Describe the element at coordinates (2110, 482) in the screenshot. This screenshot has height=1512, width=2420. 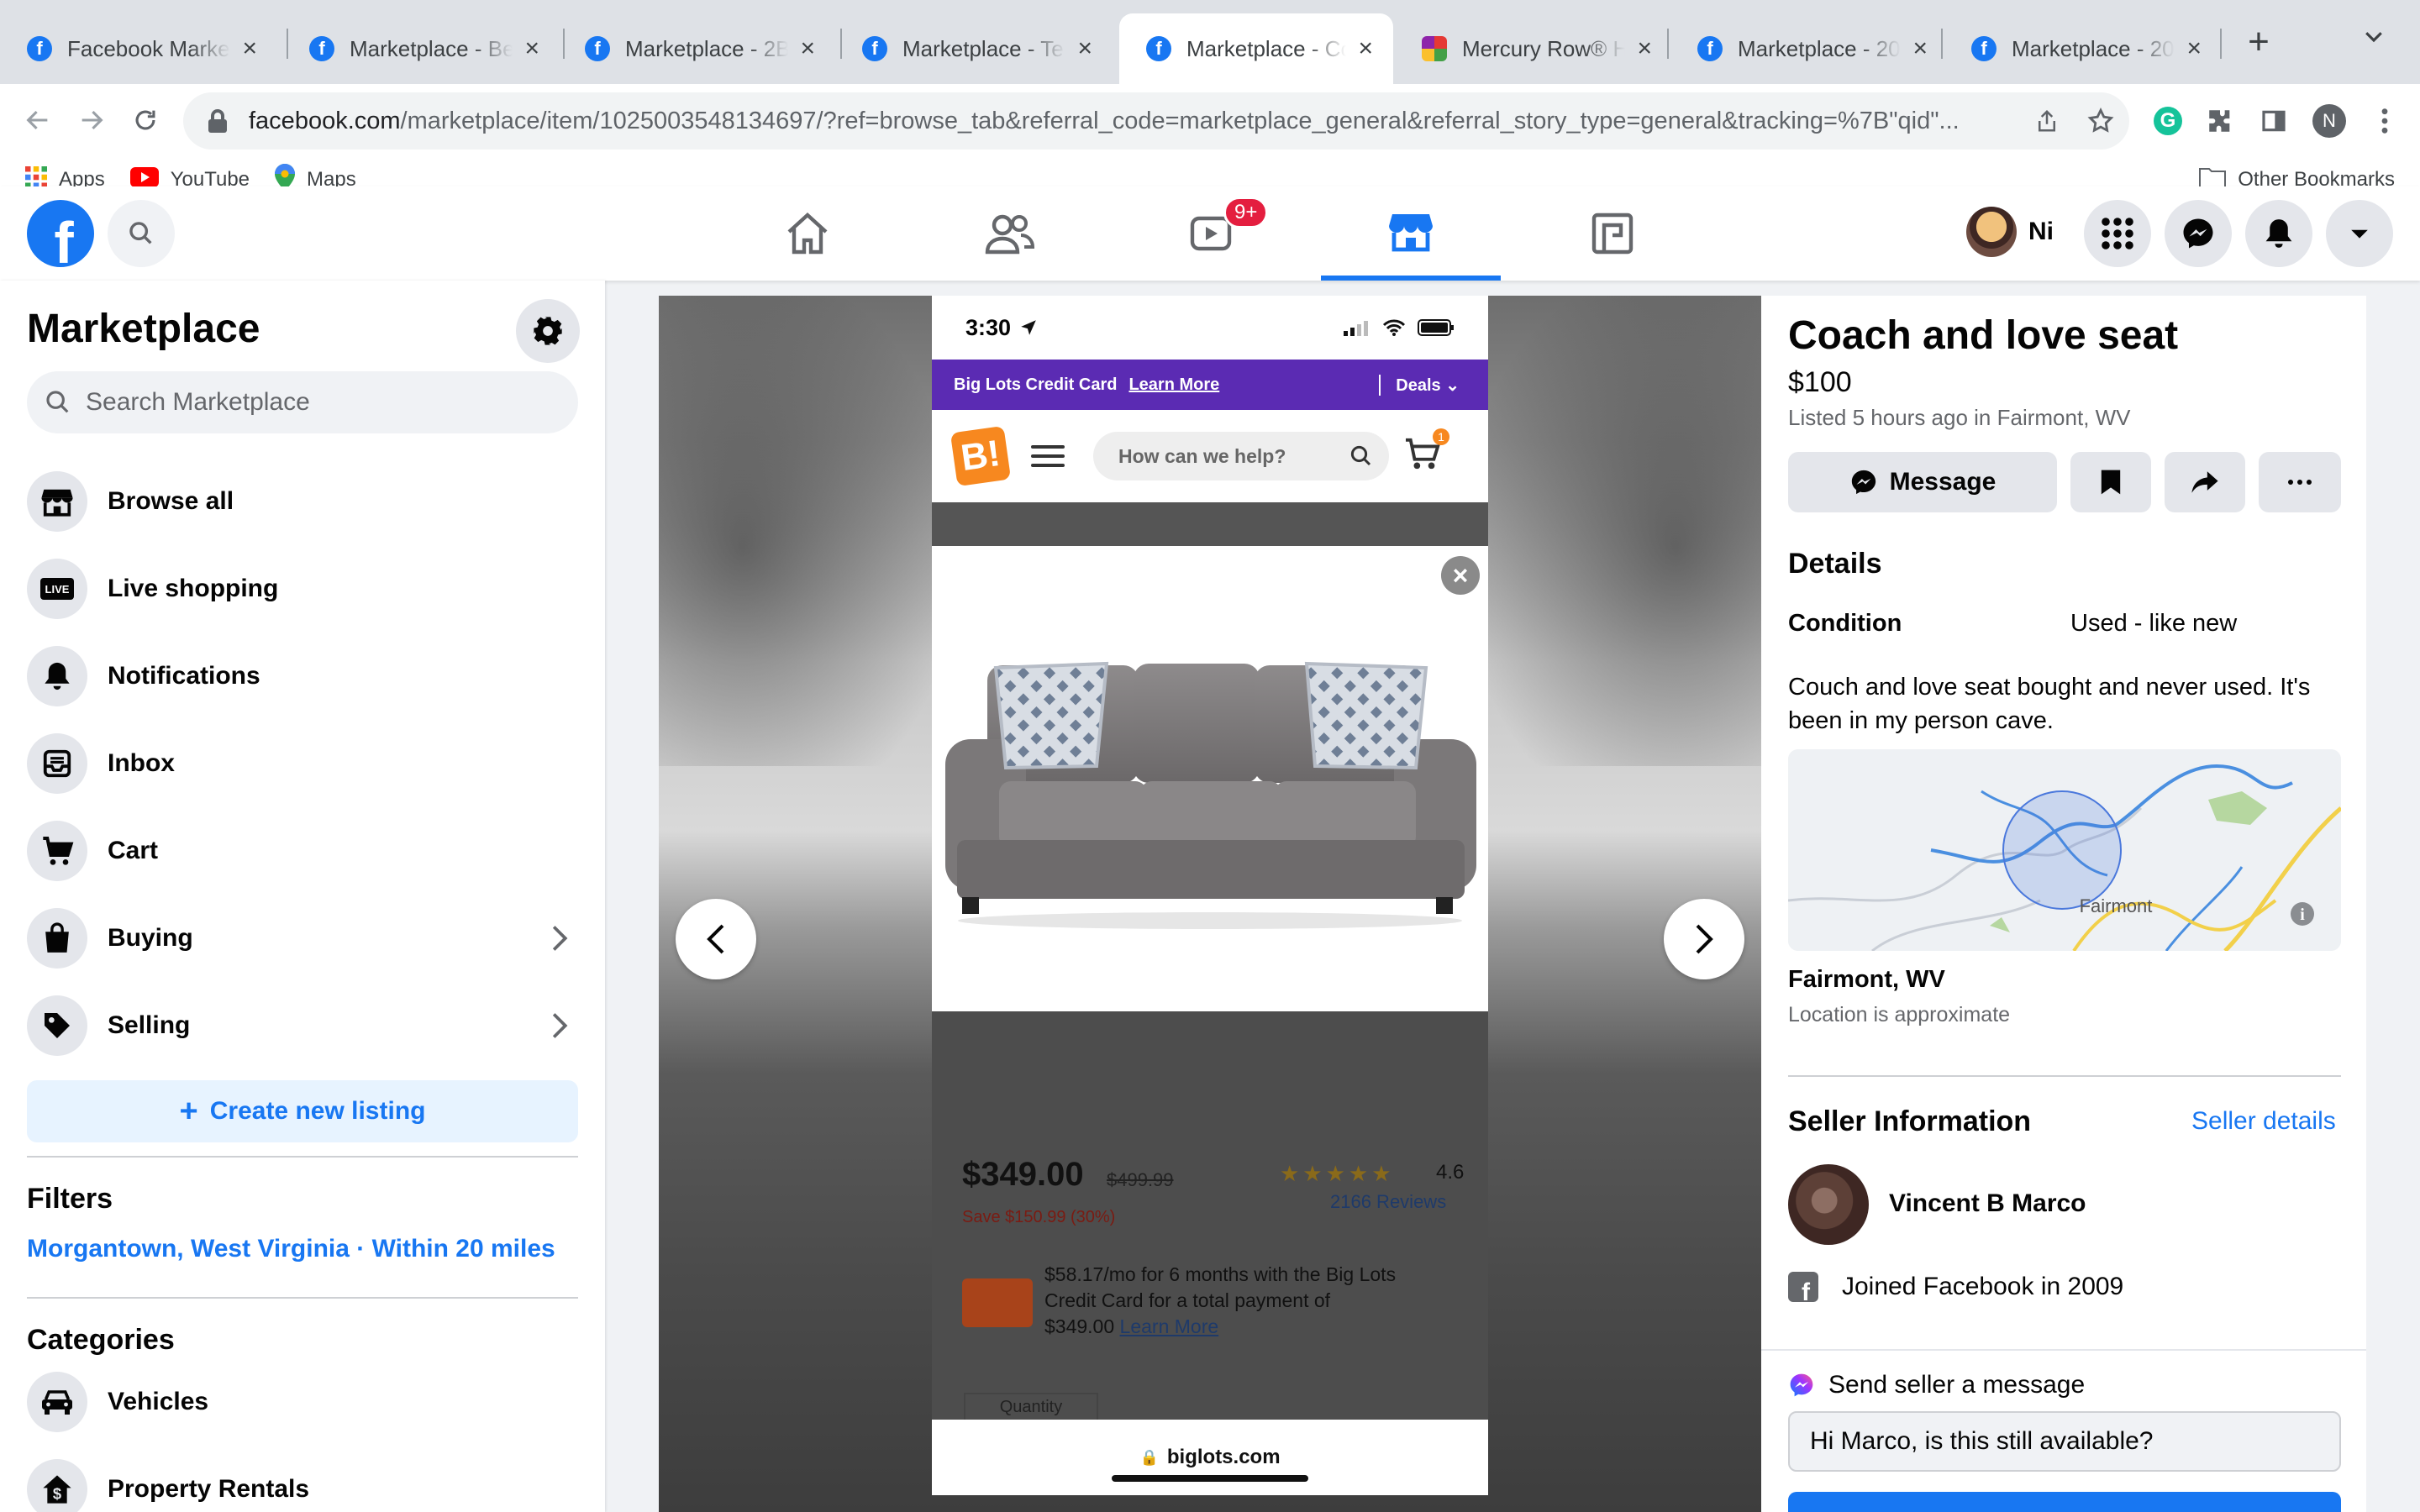
I see `save-listing-button` at that location.